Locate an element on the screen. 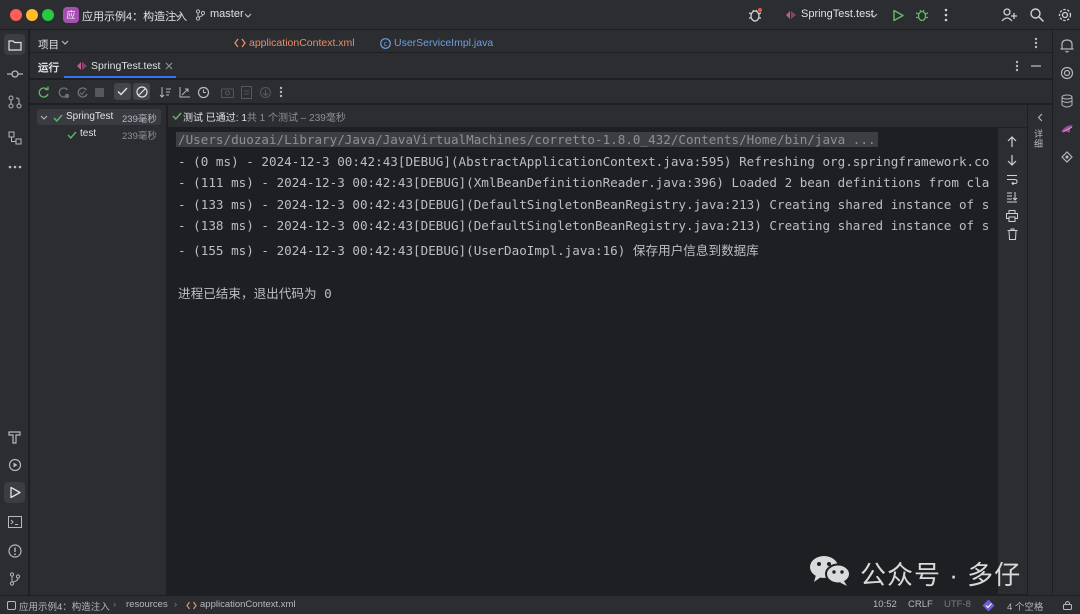 Image resolution: width=1080 pixels, height=614 pixels. debug-bug-icon is located at coordinates (755, 15).